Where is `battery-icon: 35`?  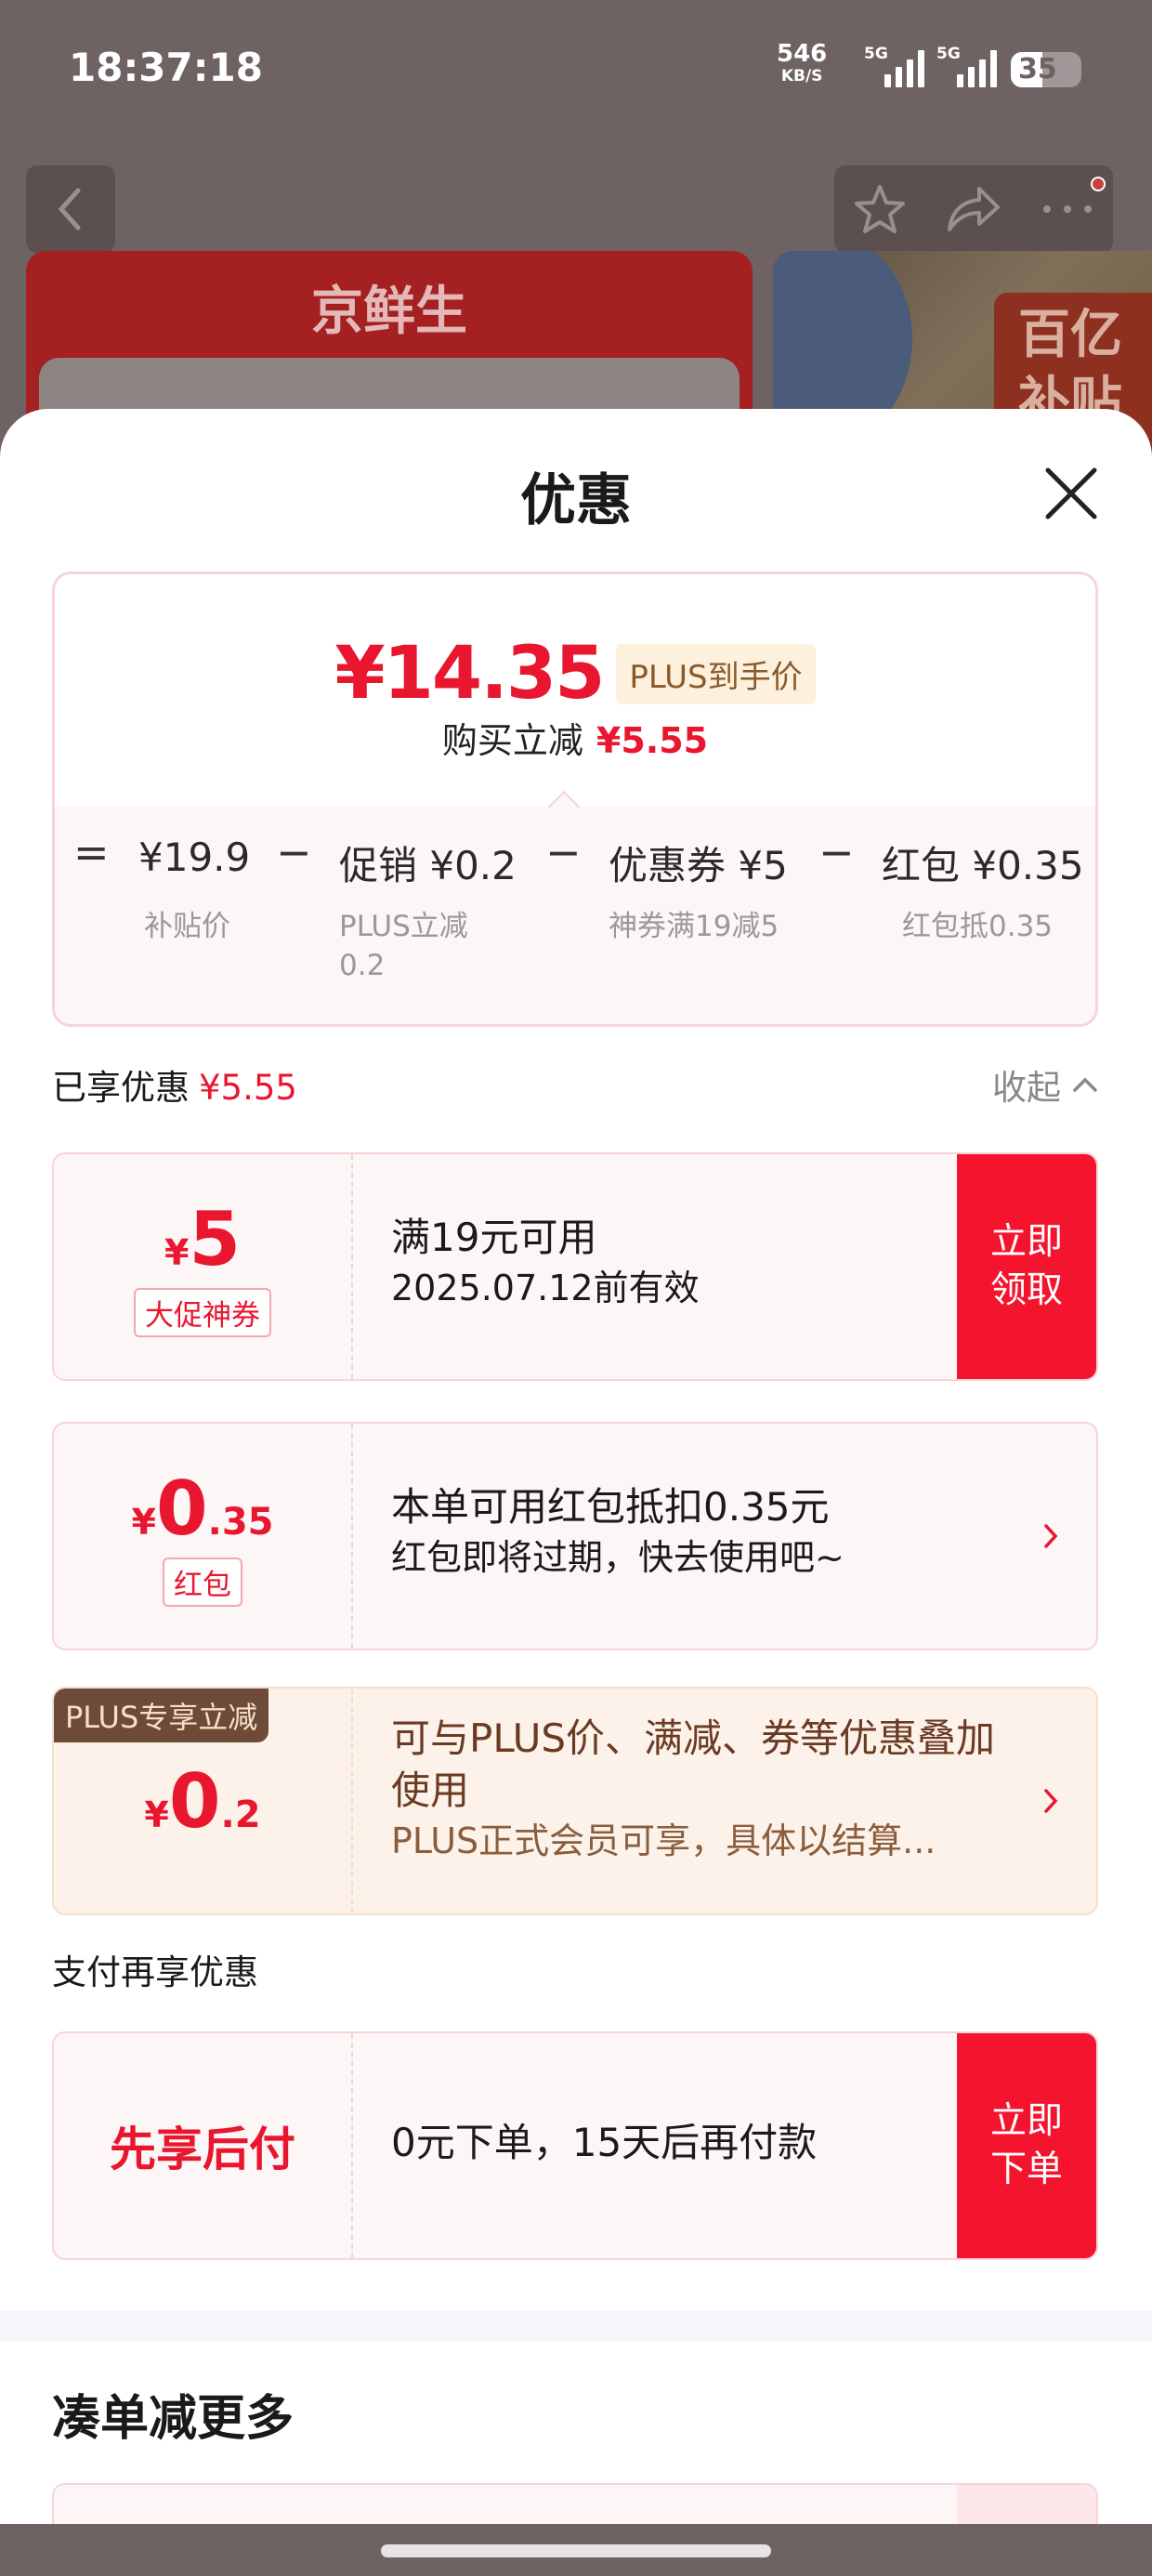 battery-icon: 35 is located at coordinates (1046, 69).